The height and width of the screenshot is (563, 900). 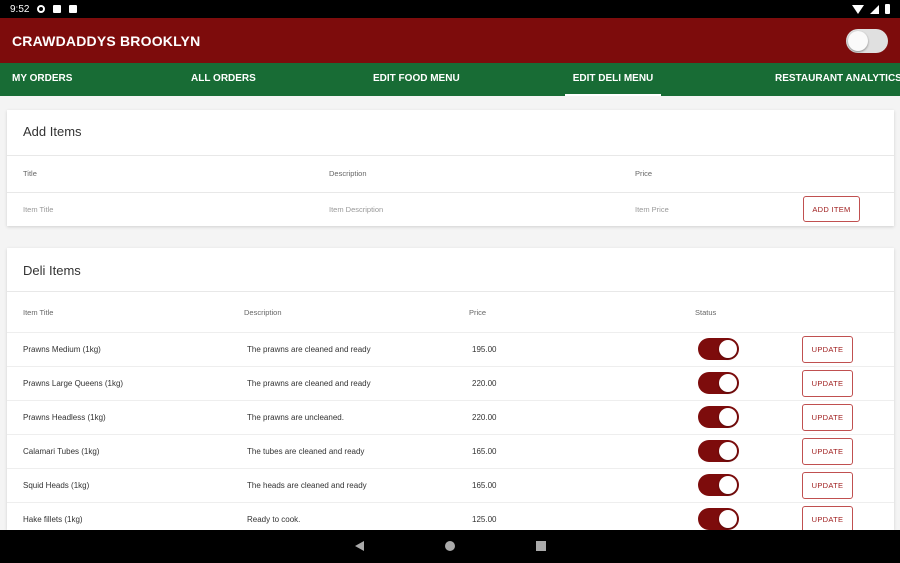 What do you see at coordinates (613, 79) in the screenshot?
I see `tab-edit-deli-menu: EDIT DELI MENU` at bounding box center [613, 79].